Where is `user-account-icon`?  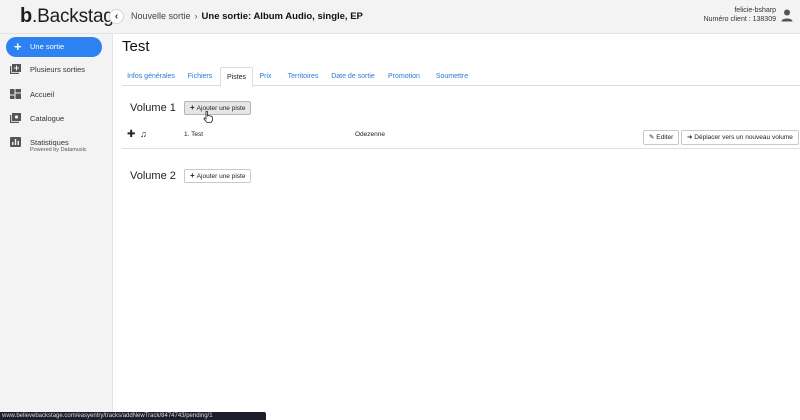
user-account-icon is located at coordinates (787, 15).